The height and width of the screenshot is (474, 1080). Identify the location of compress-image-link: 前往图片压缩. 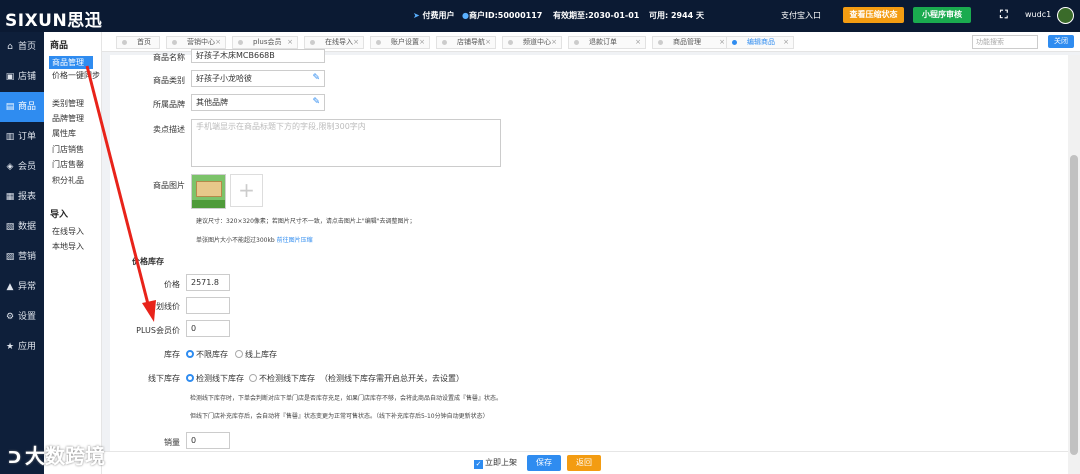
(295, 240).